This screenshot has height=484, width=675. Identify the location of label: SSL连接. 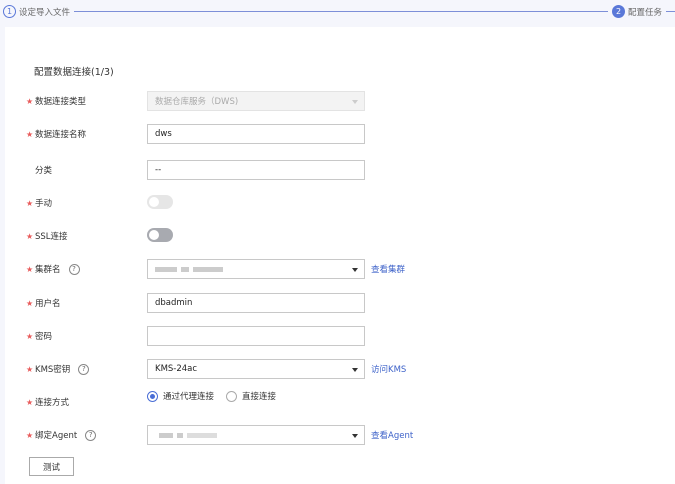
(51, 237).